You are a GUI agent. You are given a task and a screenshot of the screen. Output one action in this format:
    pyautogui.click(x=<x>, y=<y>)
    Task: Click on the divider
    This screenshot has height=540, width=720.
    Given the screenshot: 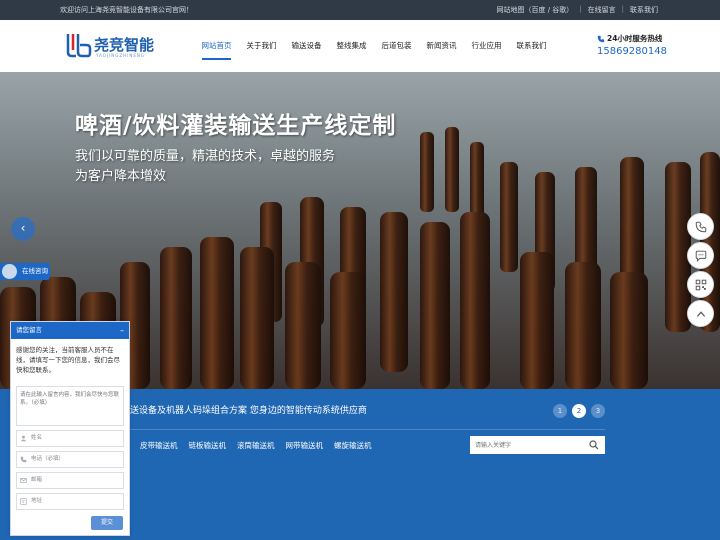 What is the action you would take?
    pyautogui.click(x=366, y=429)
    